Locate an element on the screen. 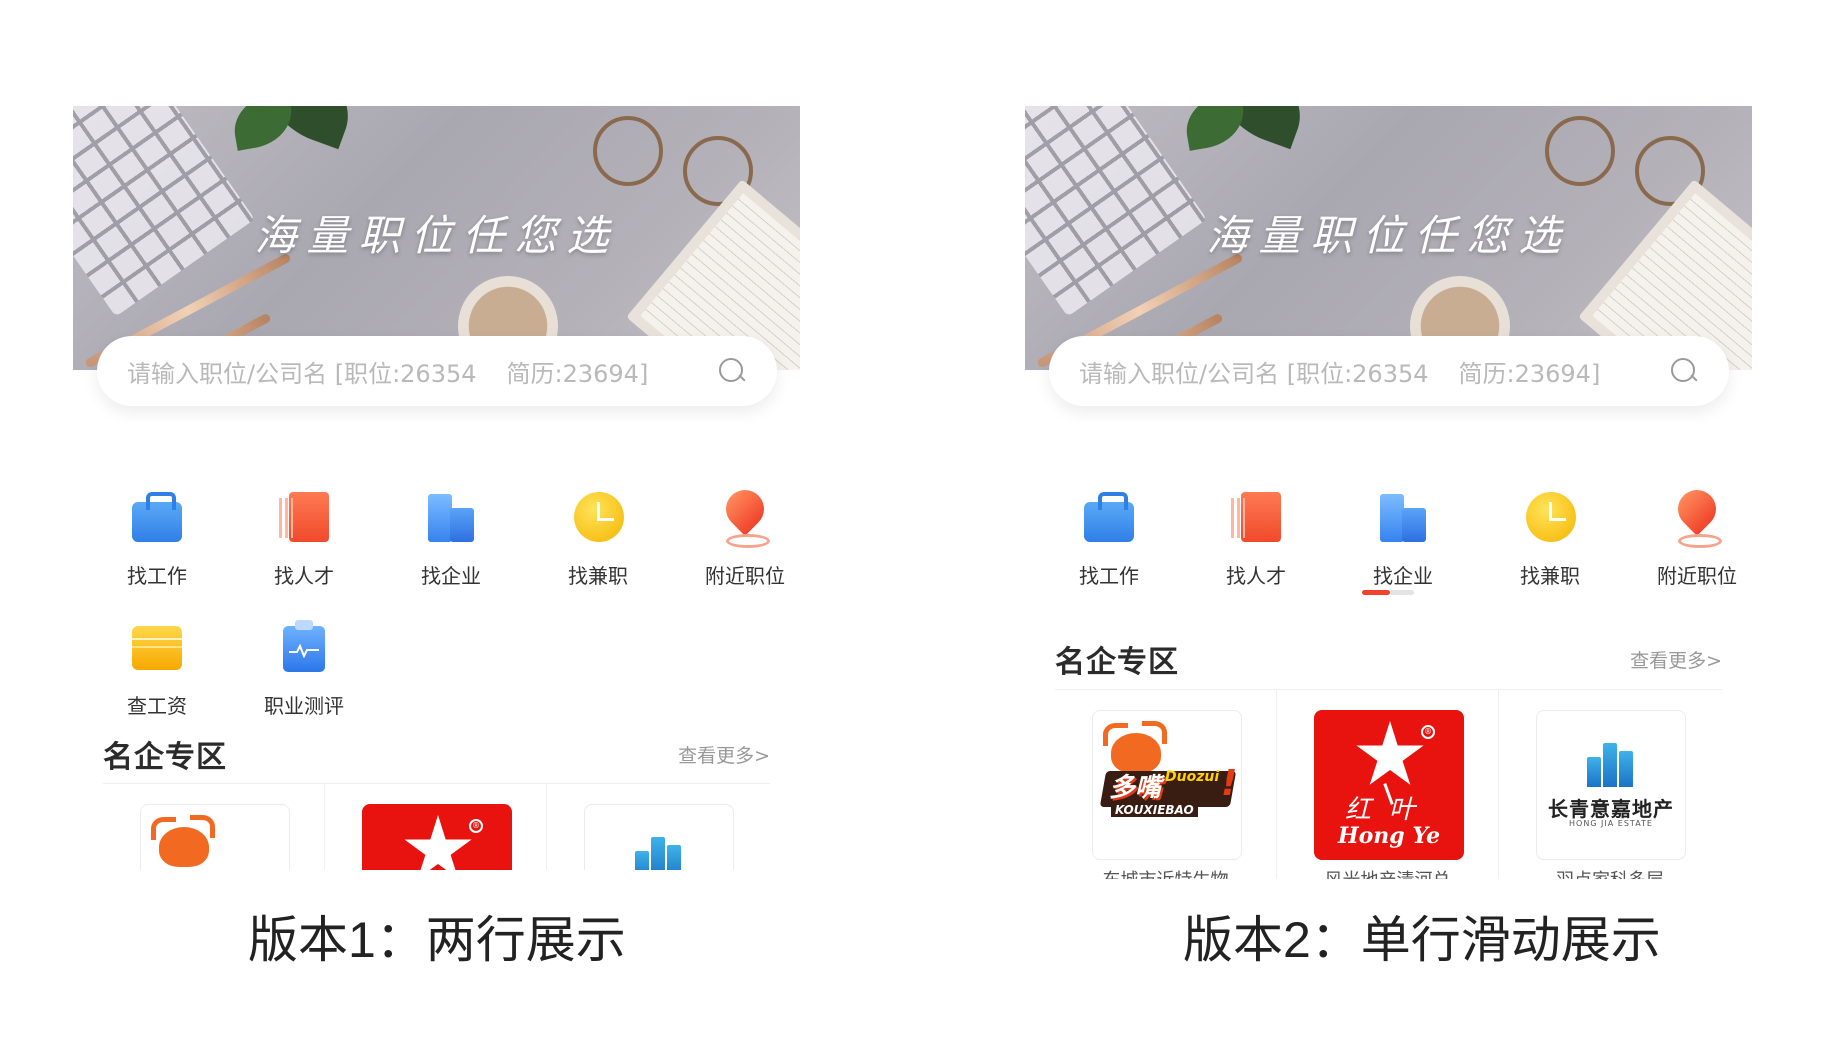 The image size is (1823, 1057). page-indicator is located at coordinates (1388, 592).